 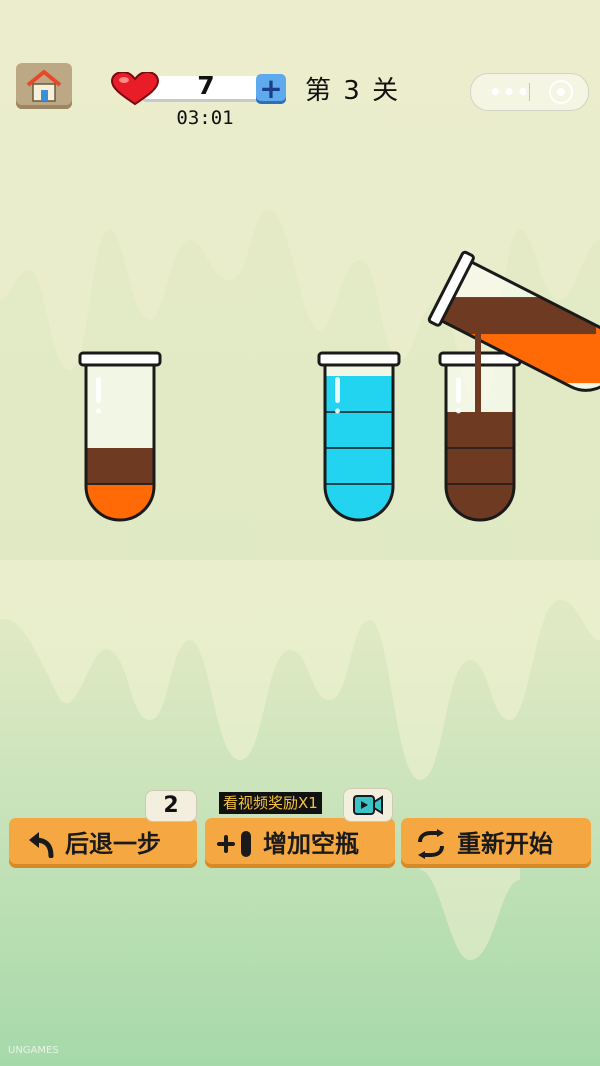 What do you see at coordinates (120, 359) in the screenshot?
I see `tube-1-rim` at bounding box center [120, 359].